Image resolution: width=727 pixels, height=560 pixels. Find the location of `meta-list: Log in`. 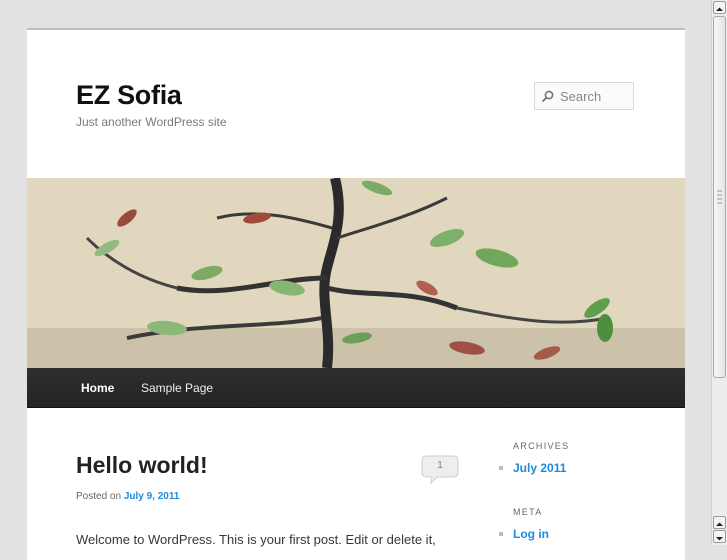

meta-list: Log in is located at coordinates (524, 534).